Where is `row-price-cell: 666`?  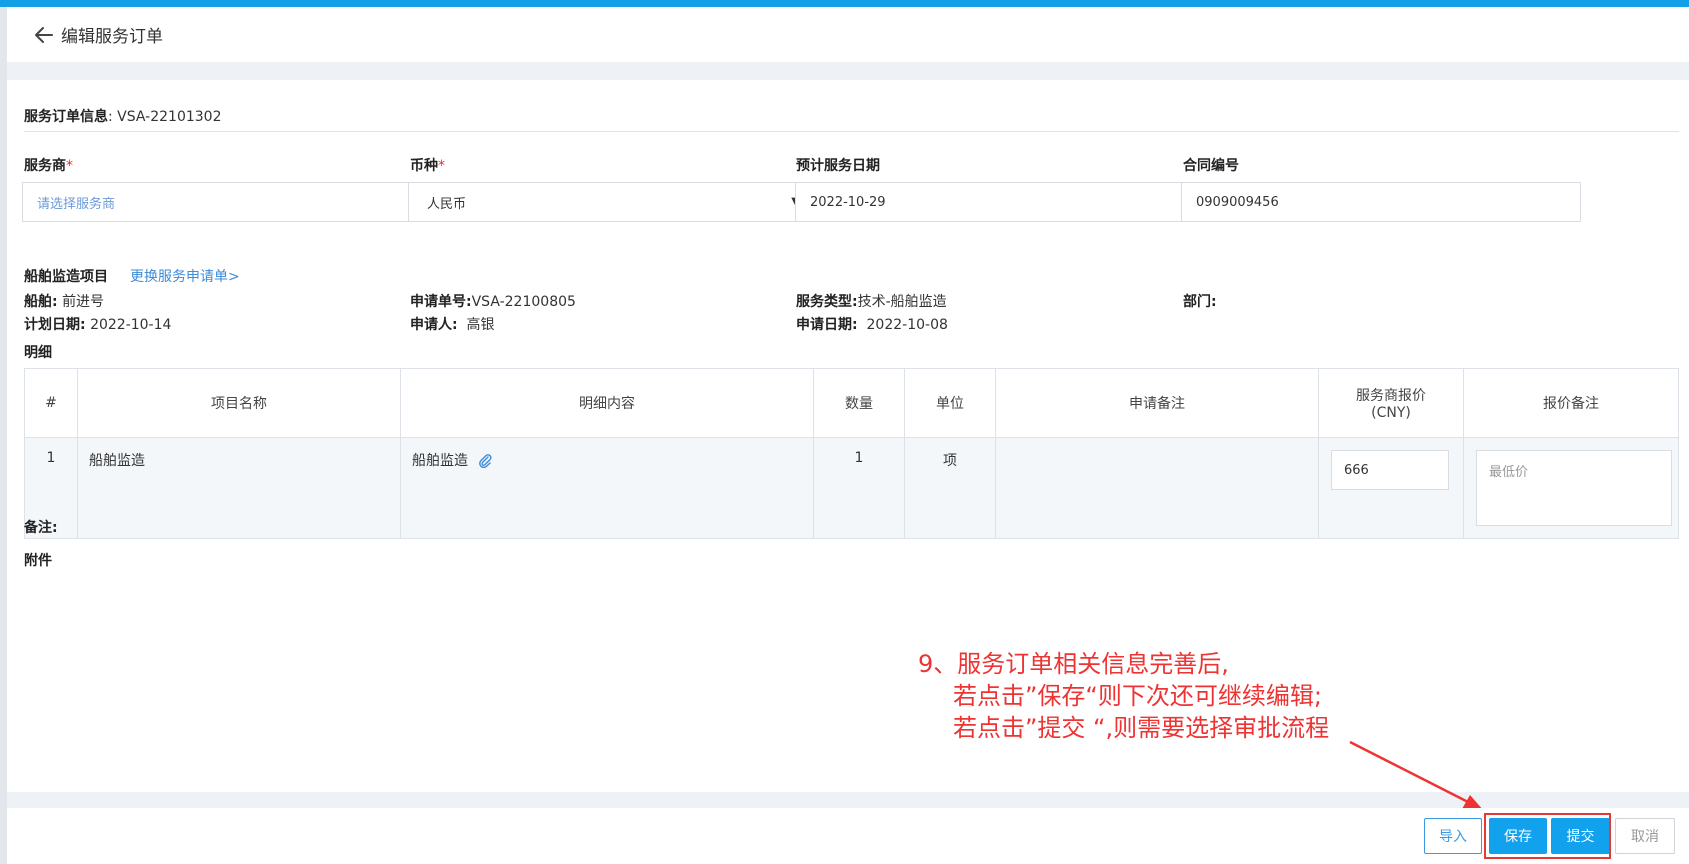
row-price-cell: 666 is located at coordinates (1391, 488).